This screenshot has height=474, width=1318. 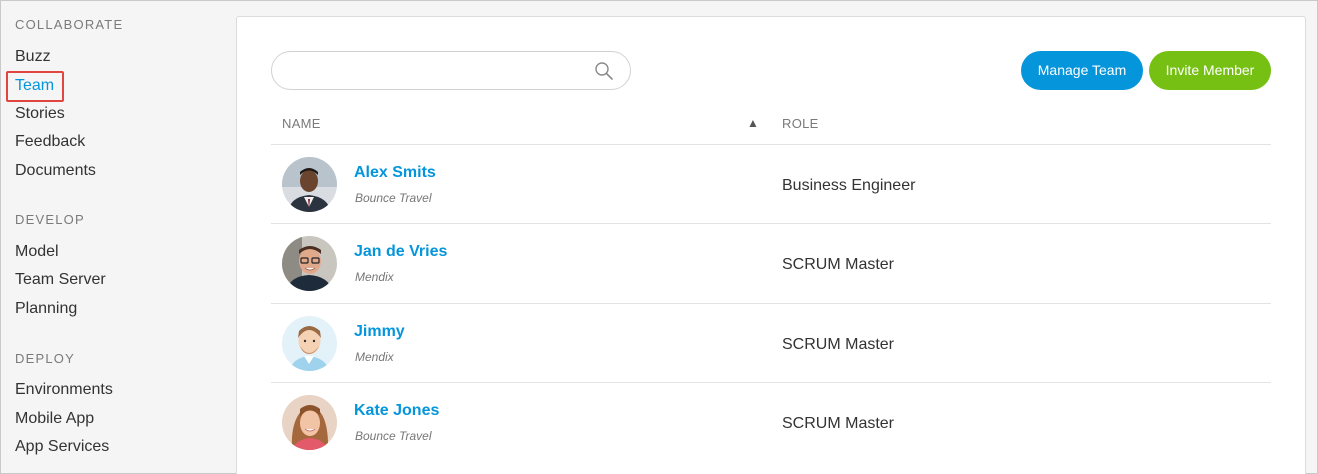 I want to click on sidebar-item-mobile-app: Mobile App, so click(x=54, y=419).